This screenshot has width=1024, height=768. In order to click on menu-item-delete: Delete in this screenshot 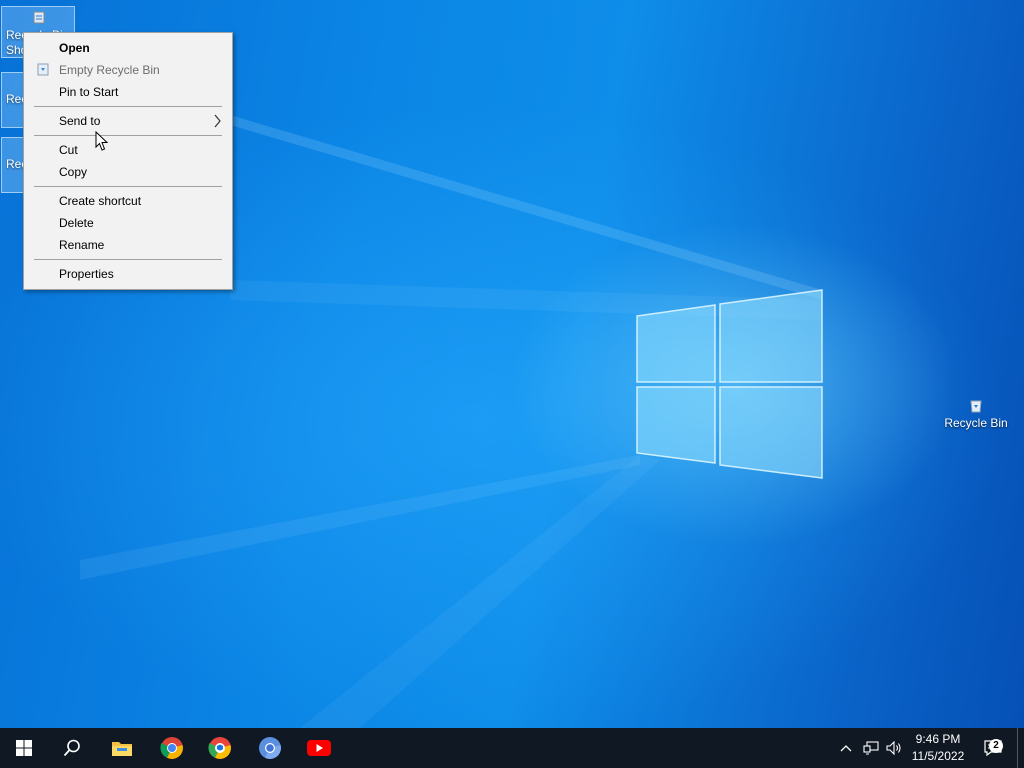, I will do `click(128, 223)`.